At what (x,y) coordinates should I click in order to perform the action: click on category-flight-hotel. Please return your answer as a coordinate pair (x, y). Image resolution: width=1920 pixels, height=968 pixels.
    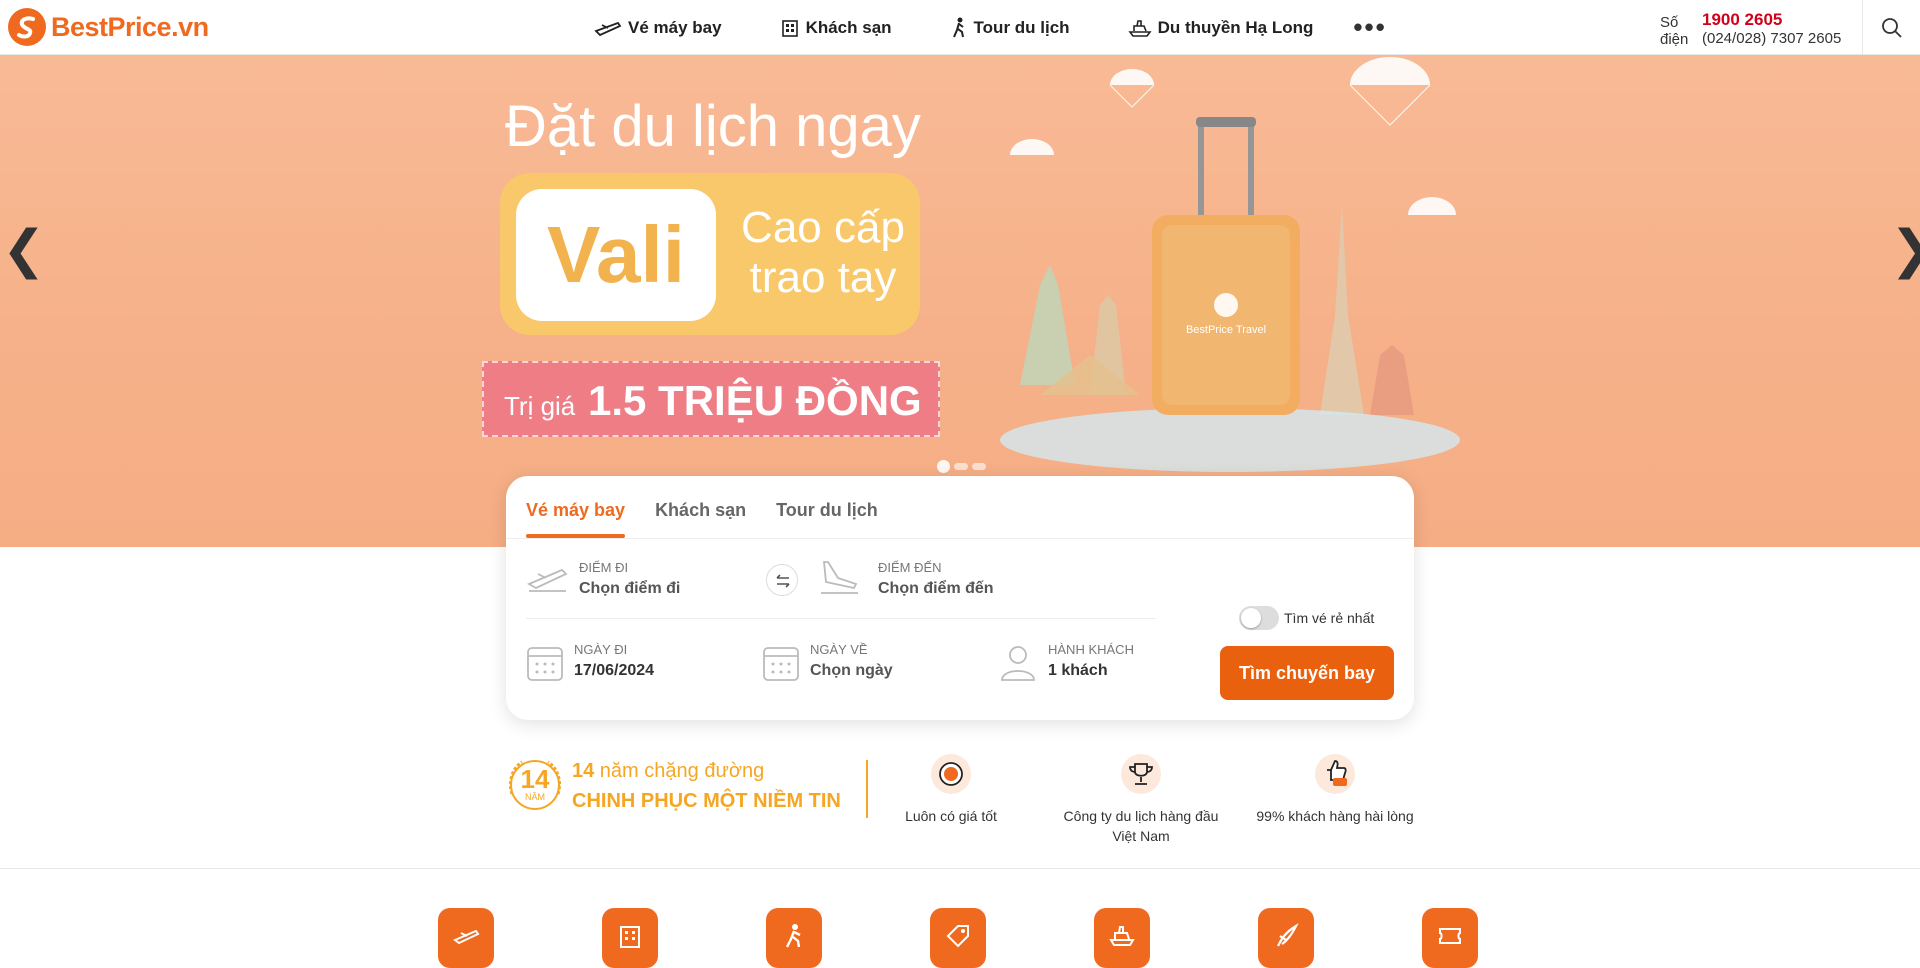
    Looking at the image, I should click on (1286, 938).